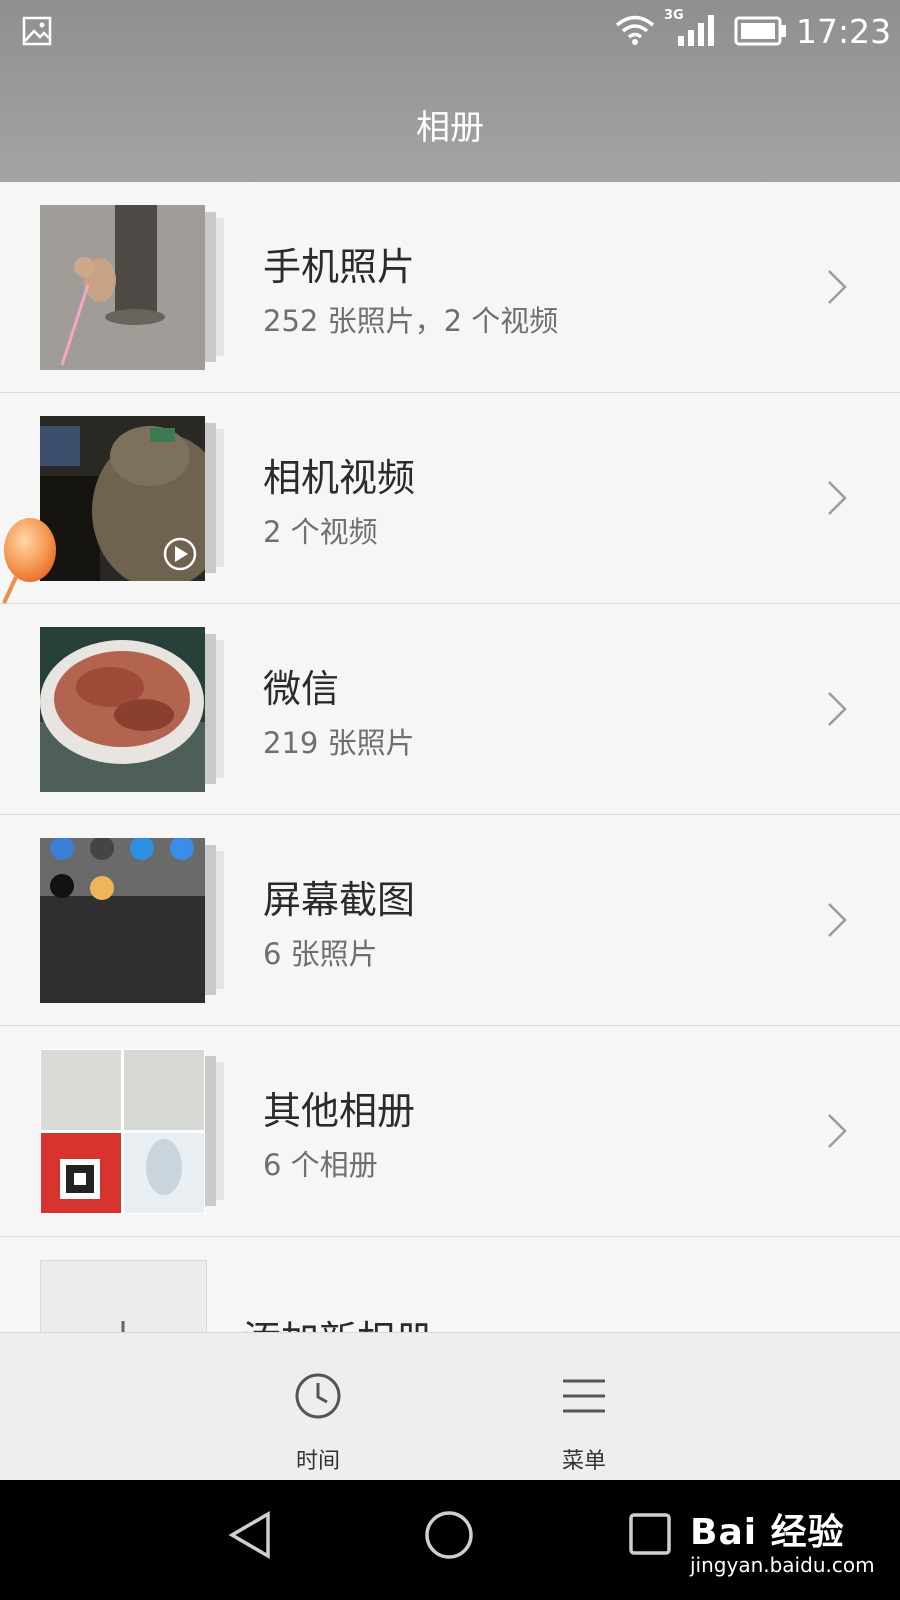  Describe the element at coordinates (320, 532) in the screenshot. I see `album-count: 2 个视频` at that location.